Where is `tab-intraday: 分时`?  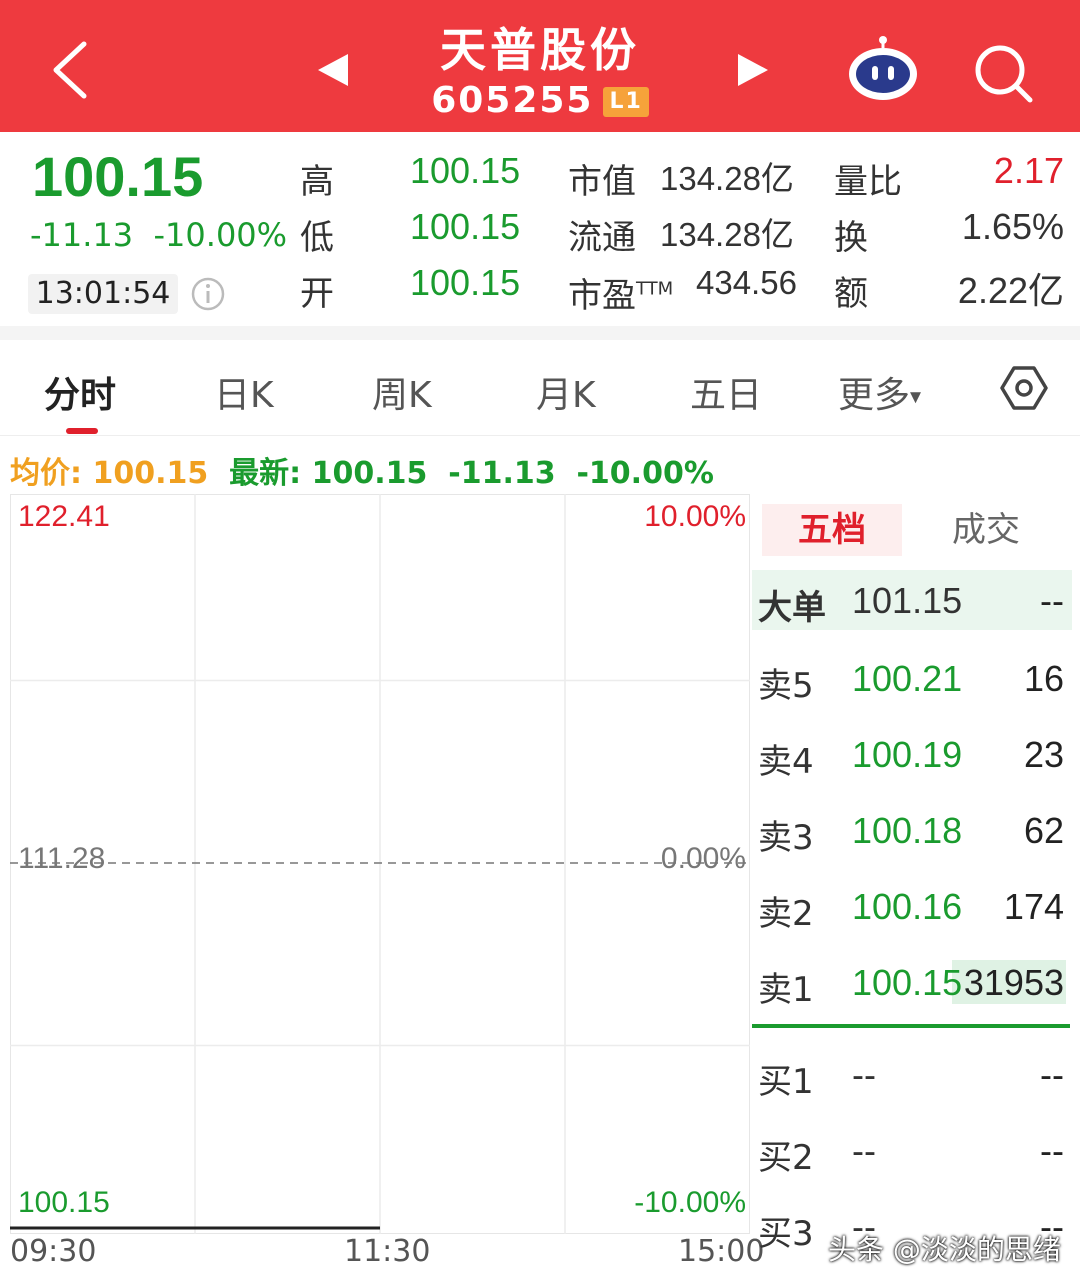 tab-intraday: 分时 is located at coordinates (80, 392).